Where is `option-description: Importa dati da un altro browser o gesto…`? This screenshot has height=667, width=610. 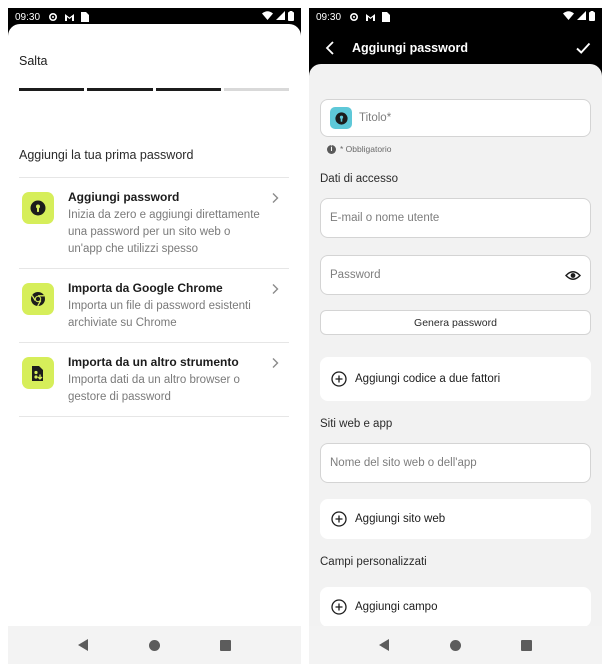
option-description: Importa dati da un altro browser o gesto… is located at coordinates (154, 388).